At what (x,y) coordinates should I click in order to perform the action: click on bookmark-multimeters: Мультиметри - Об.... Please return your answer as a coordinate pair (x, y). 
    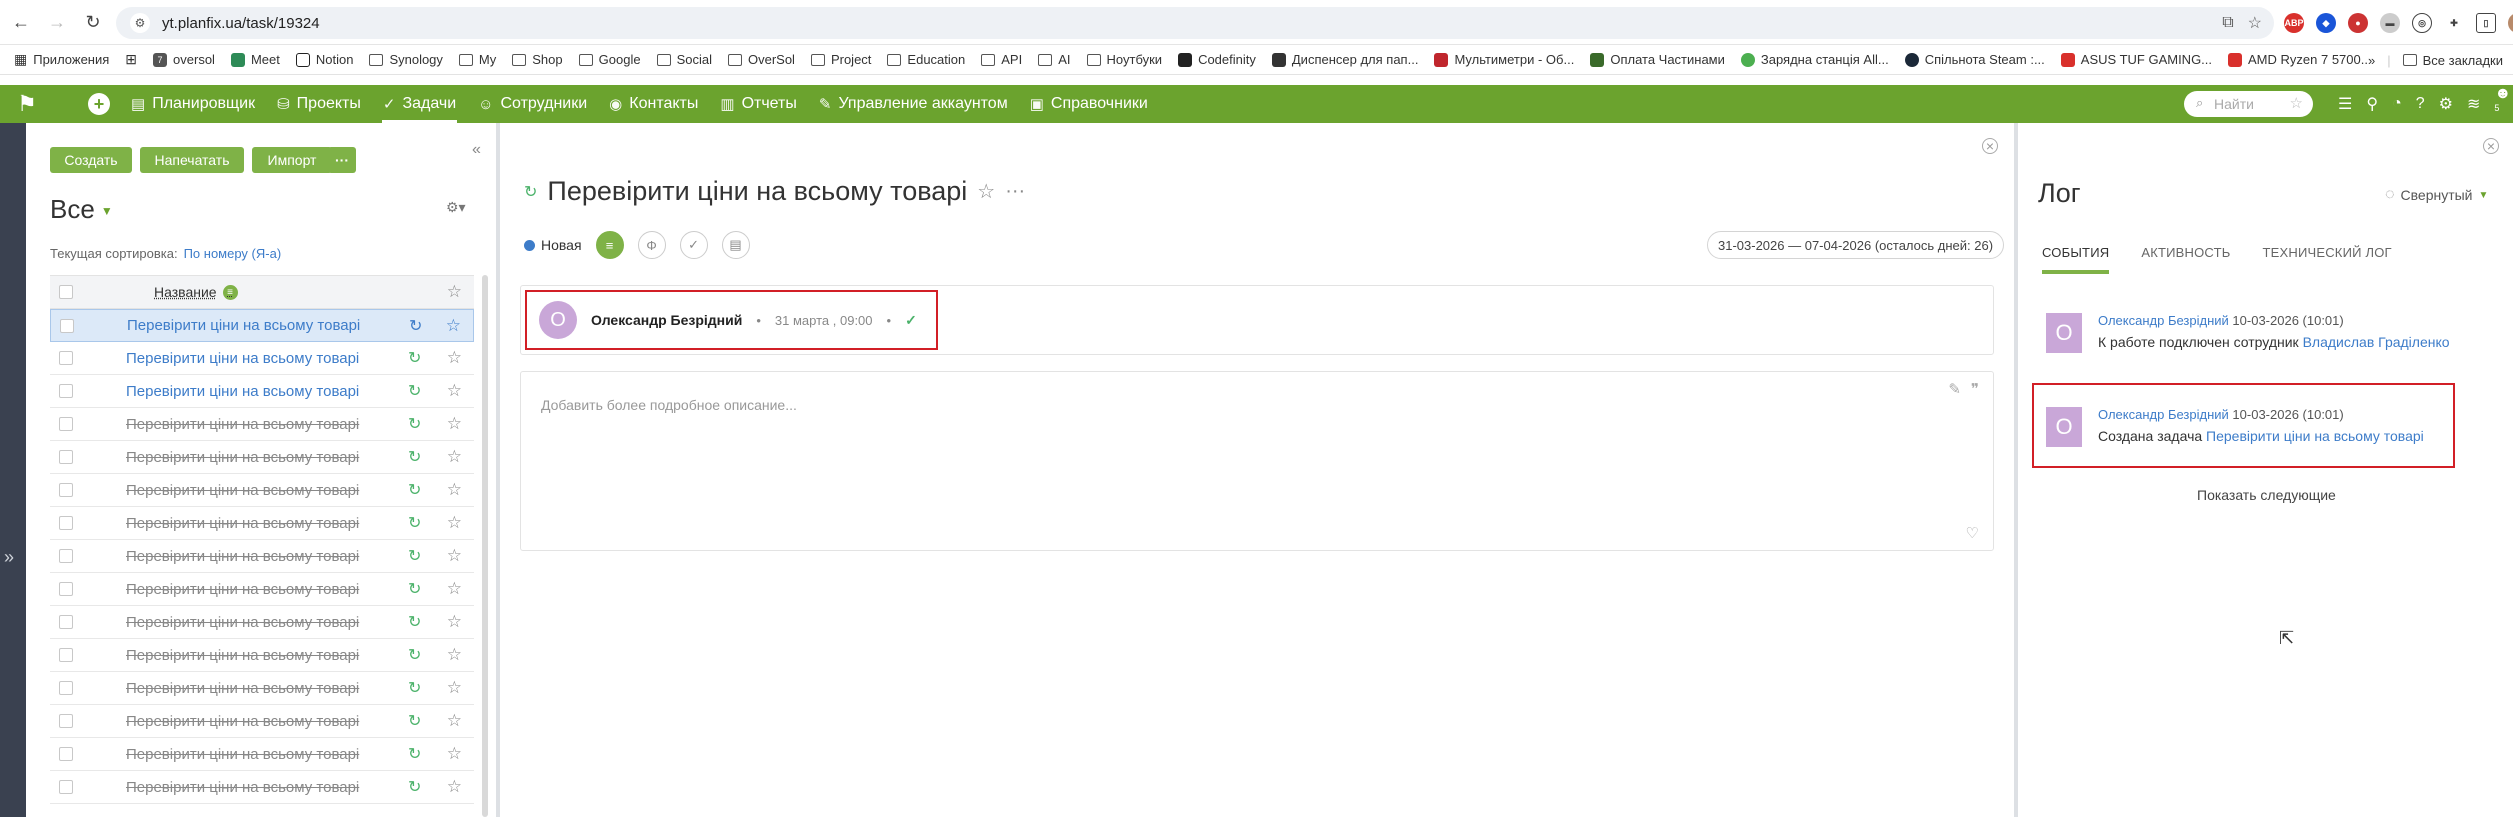
    Looking at the image, I should click on (1504, 59).